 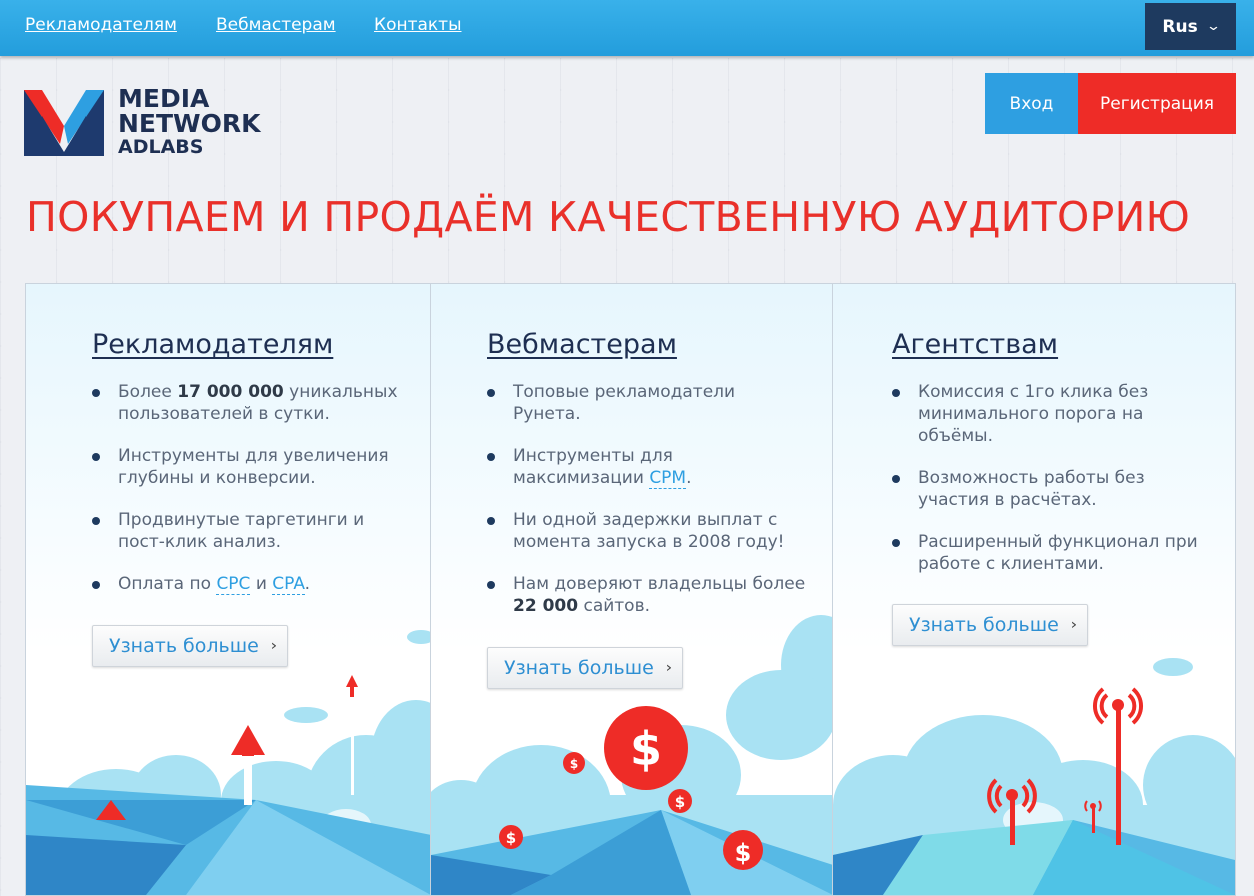 I want to click on list-item: Топовые рекламодатели Рунета., so click(x=647, y=403).